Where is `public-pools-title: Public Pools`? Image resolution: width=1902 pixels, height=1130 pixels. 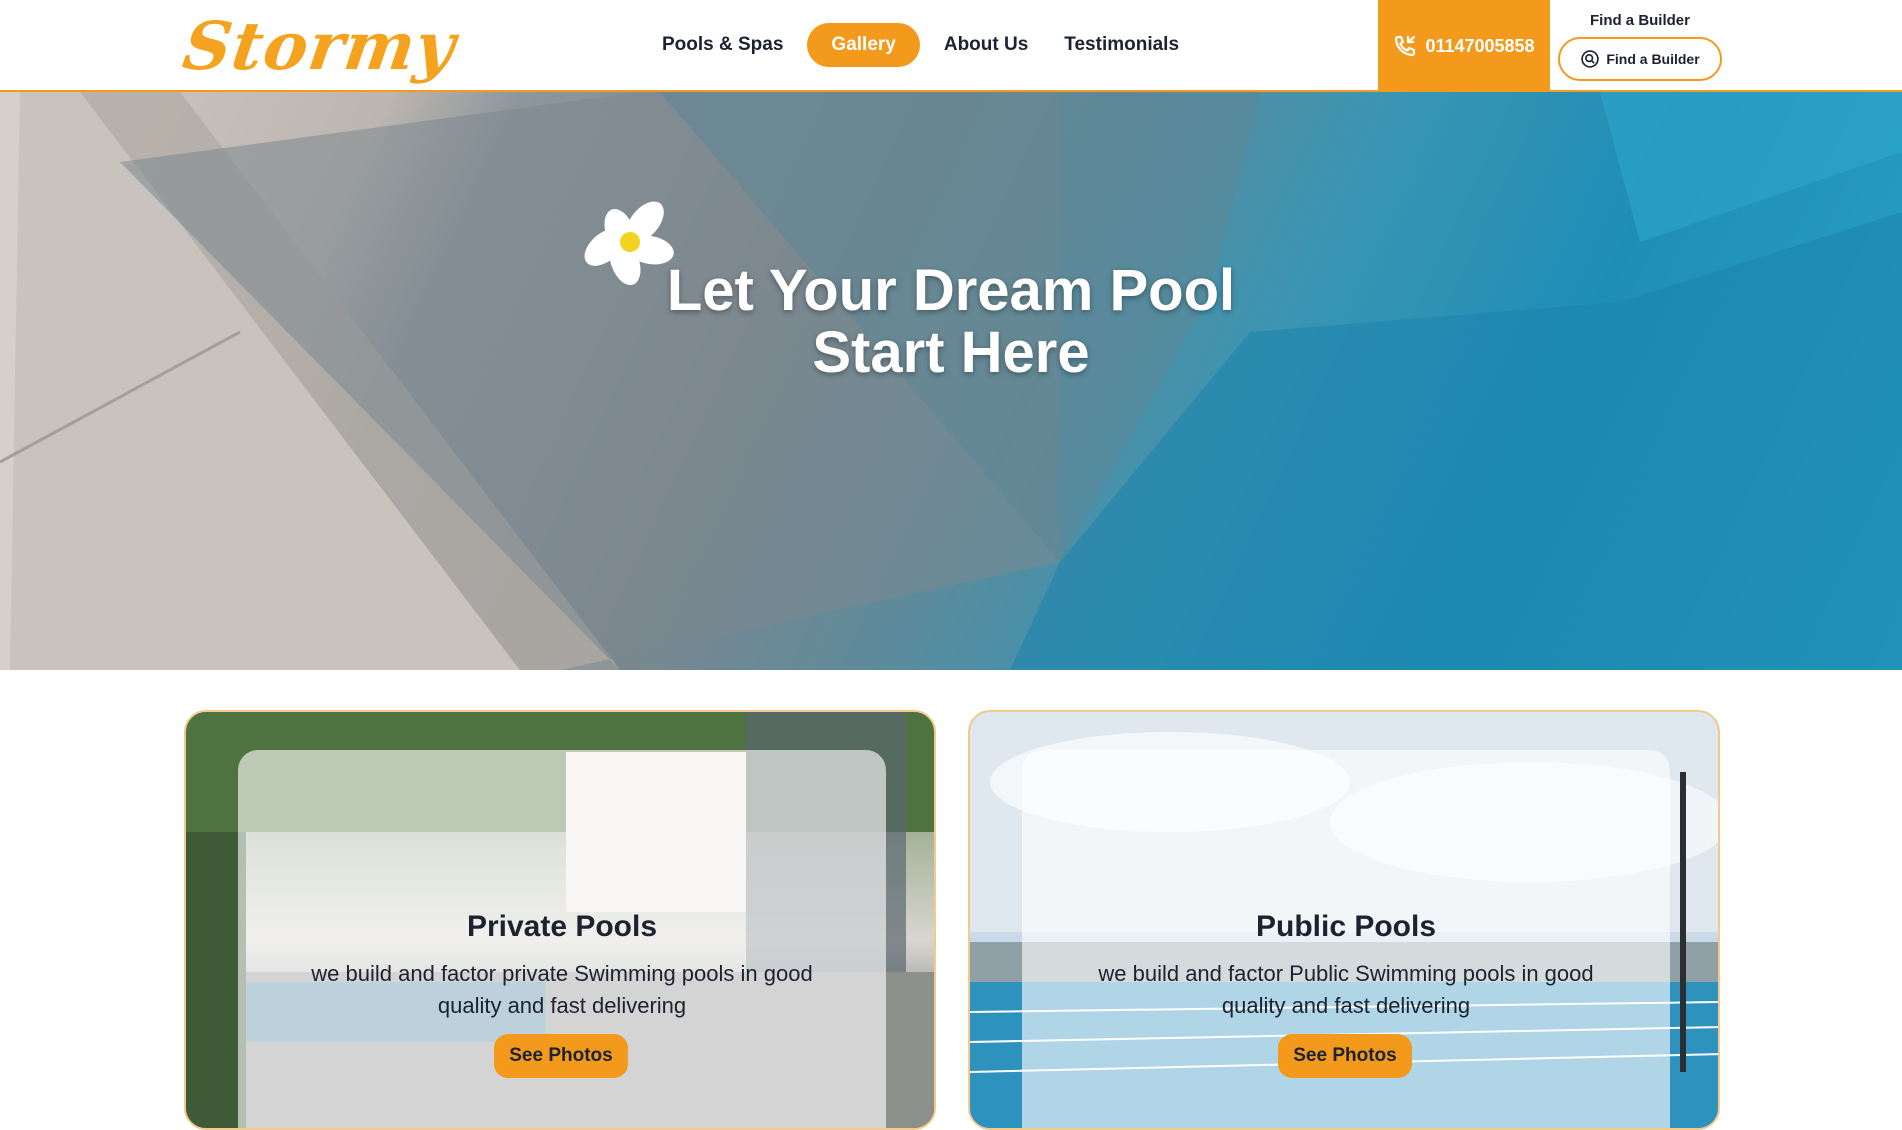
public-pools-title: Public Pools is located at coordinates (1346, 926).